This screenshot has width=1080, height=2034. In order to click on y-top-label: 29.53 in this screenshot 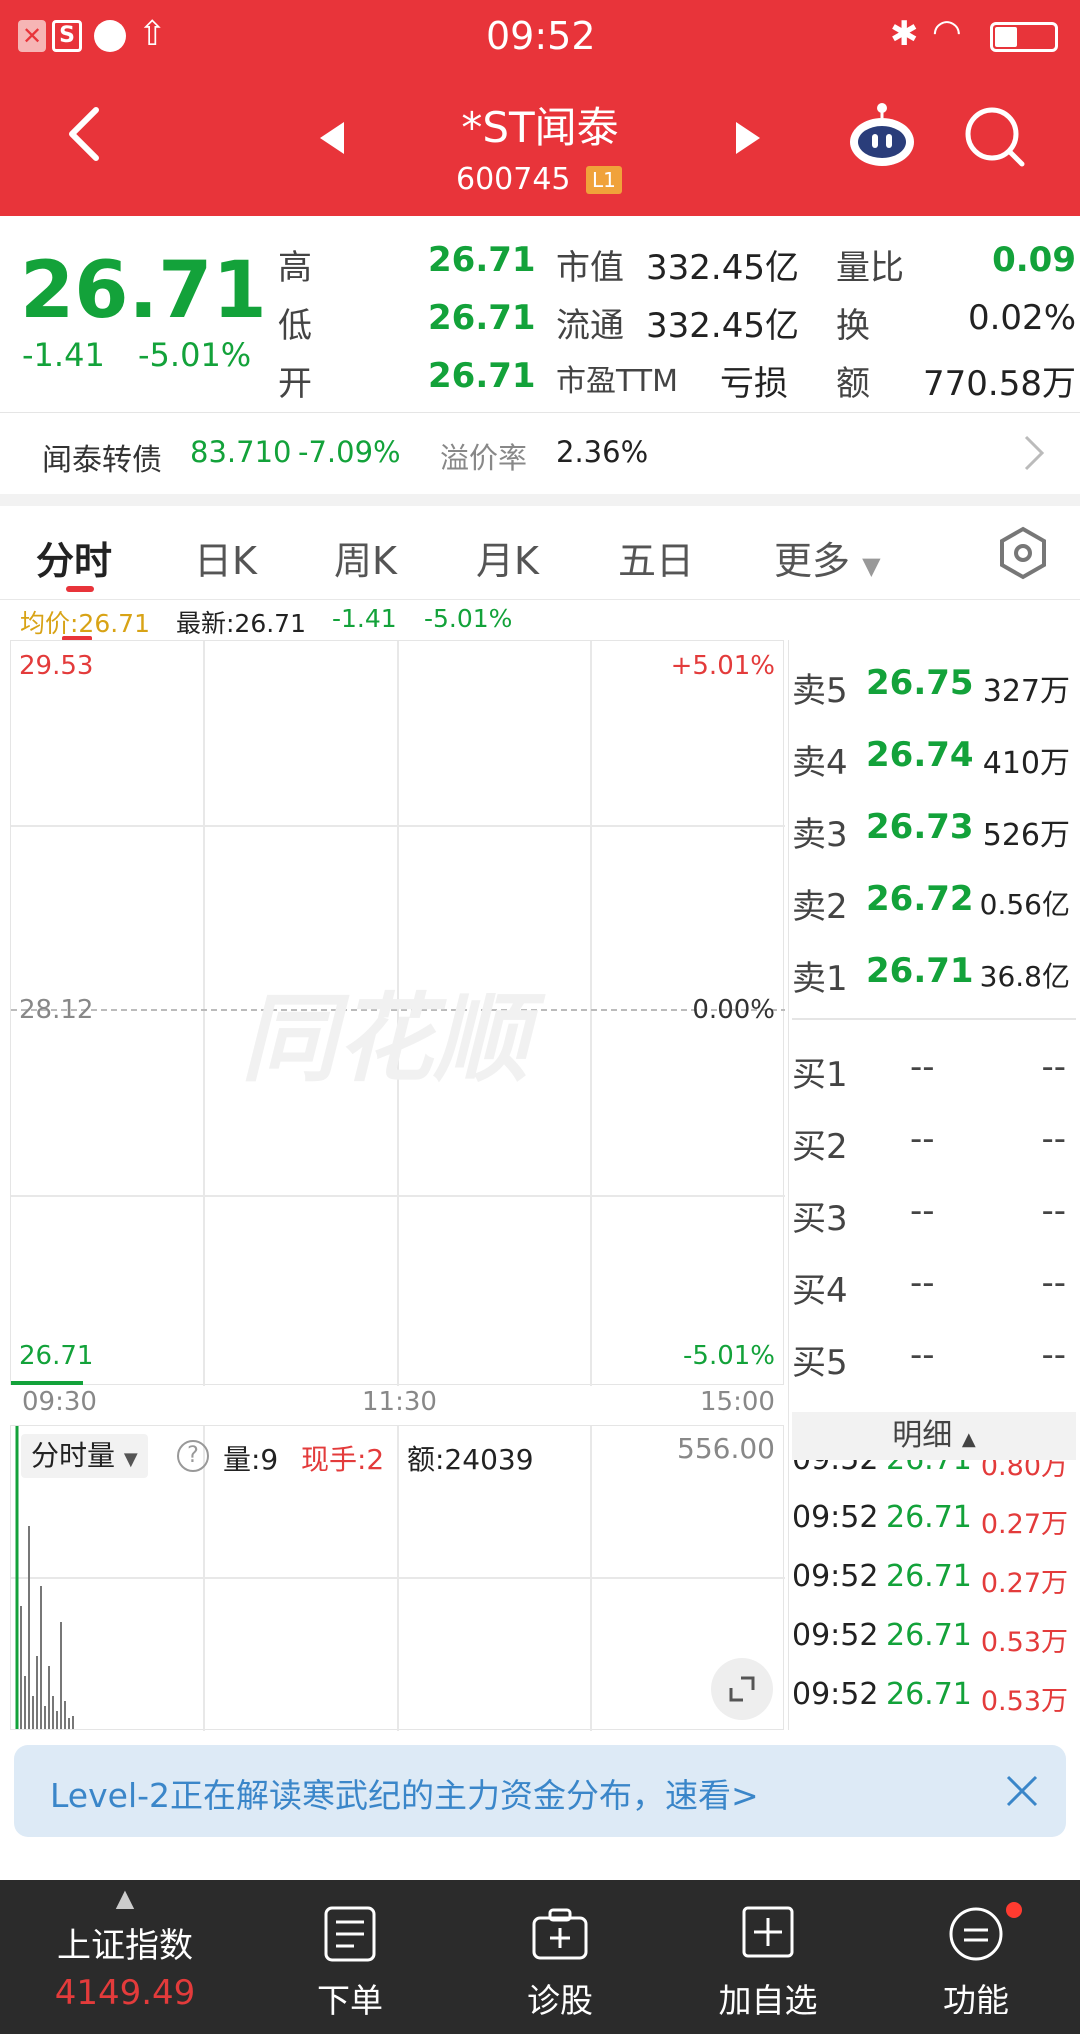, I will do `click(56, 666)`.